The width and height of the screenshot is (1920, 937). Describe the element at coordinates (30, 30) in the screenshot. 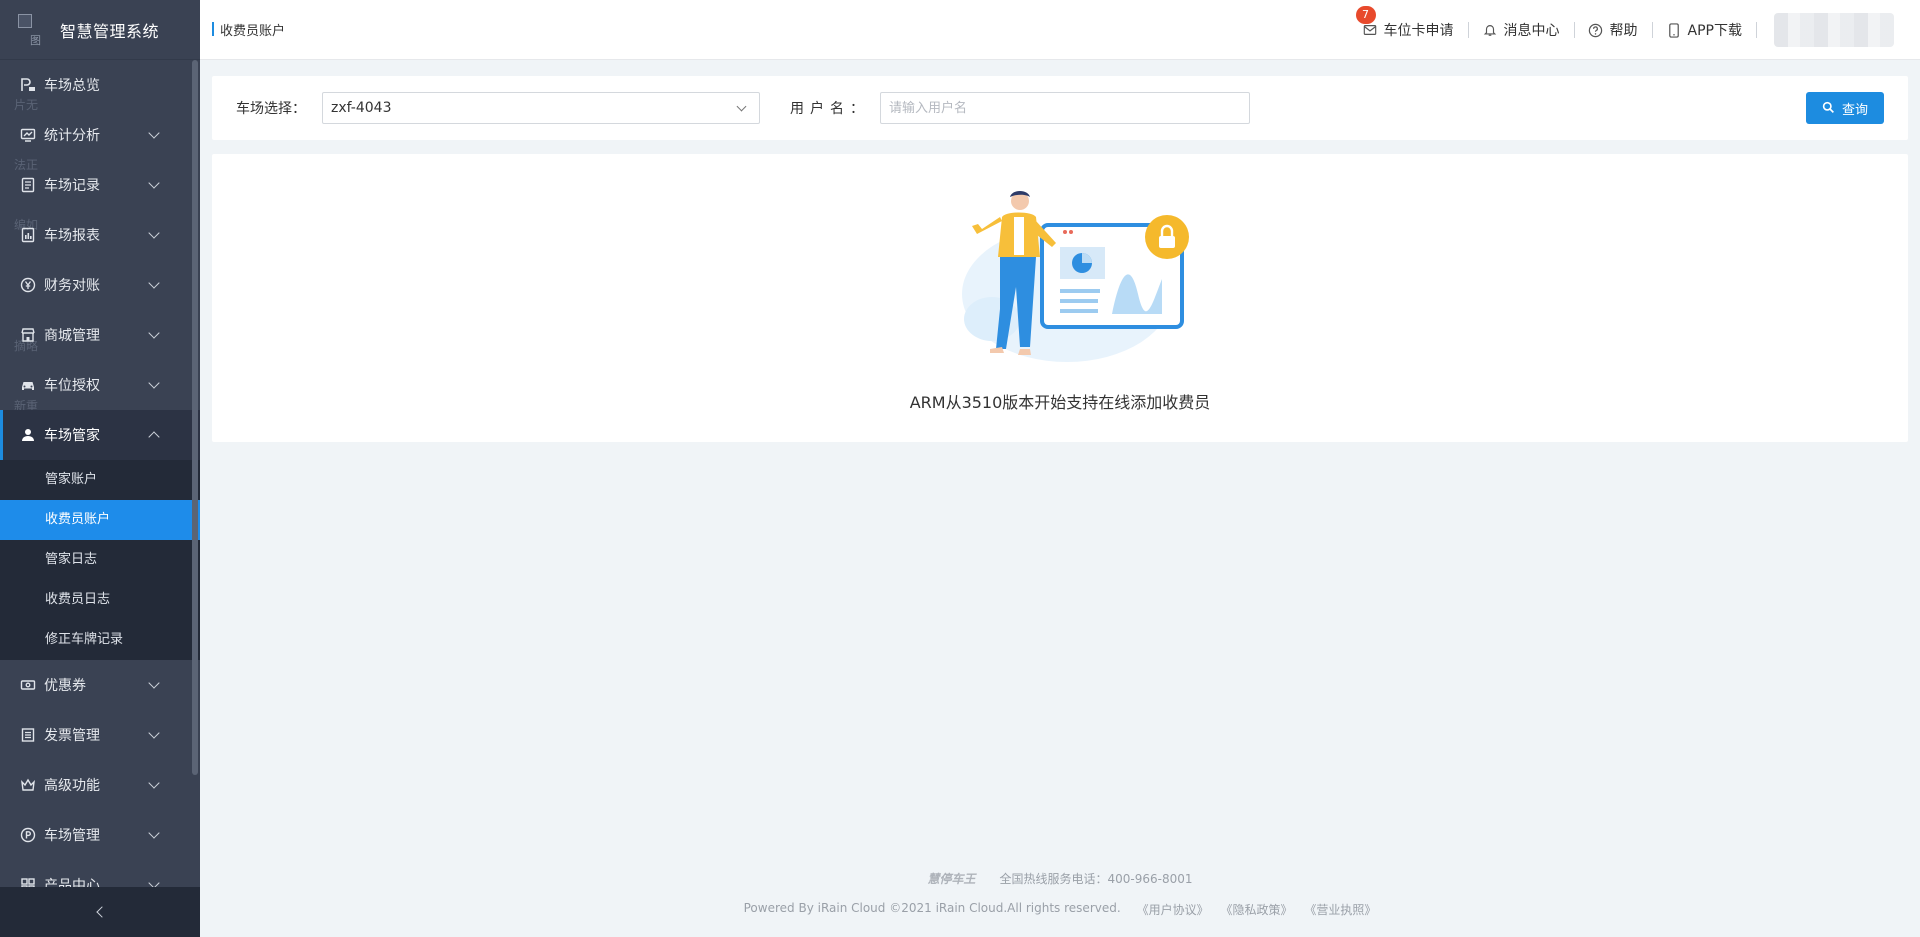

I see `logo-icon: 图` at that location.